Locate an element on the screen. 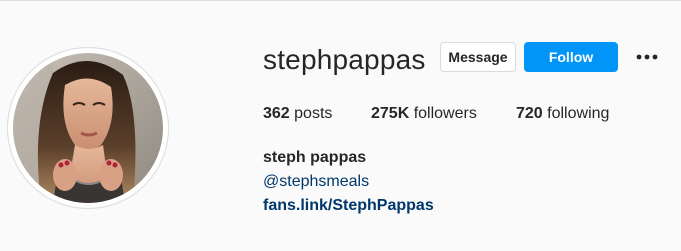  posts-count: 362 is located at coordinates (276, 113).